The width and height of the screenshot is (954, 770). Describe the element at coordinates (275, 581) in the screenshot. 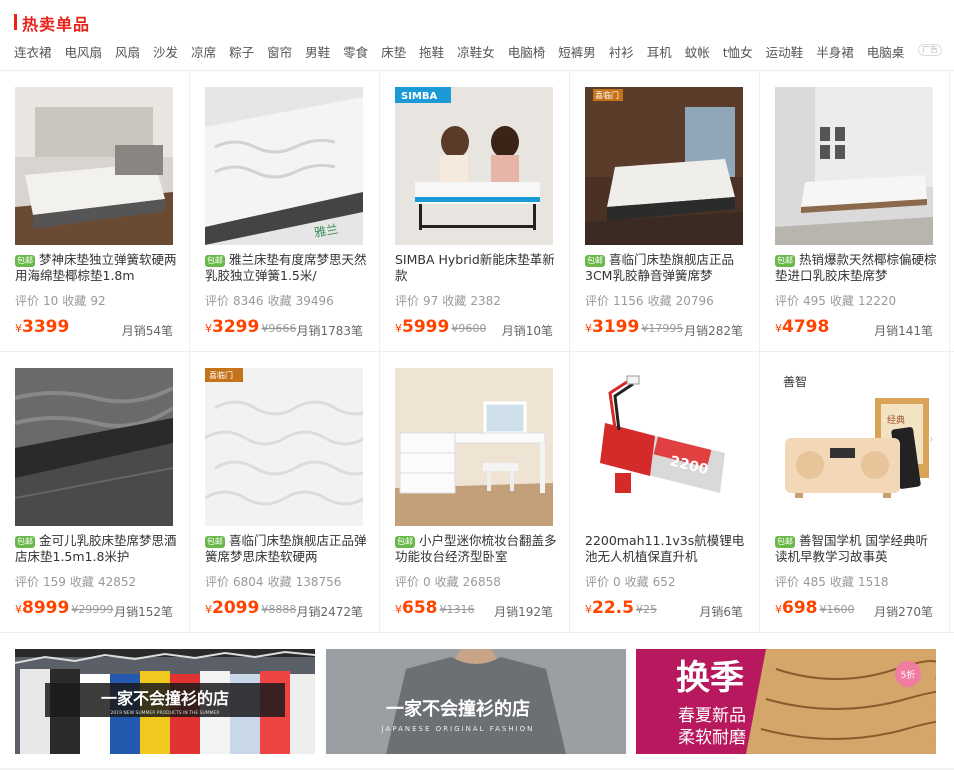

I see `product-stats: 评价 6804 收藏 138756` at that location.